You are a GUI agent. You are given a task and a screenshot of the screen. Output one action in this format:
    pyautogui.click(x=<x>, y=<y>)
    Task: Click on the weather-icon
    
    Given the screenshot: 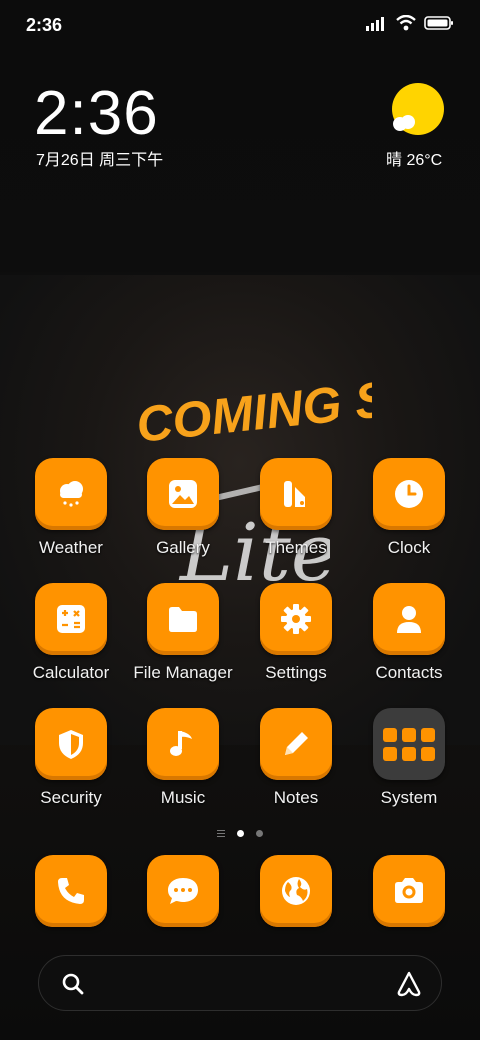 What is the action you would take?
    pyautogui.click(x=71, y=494)
    